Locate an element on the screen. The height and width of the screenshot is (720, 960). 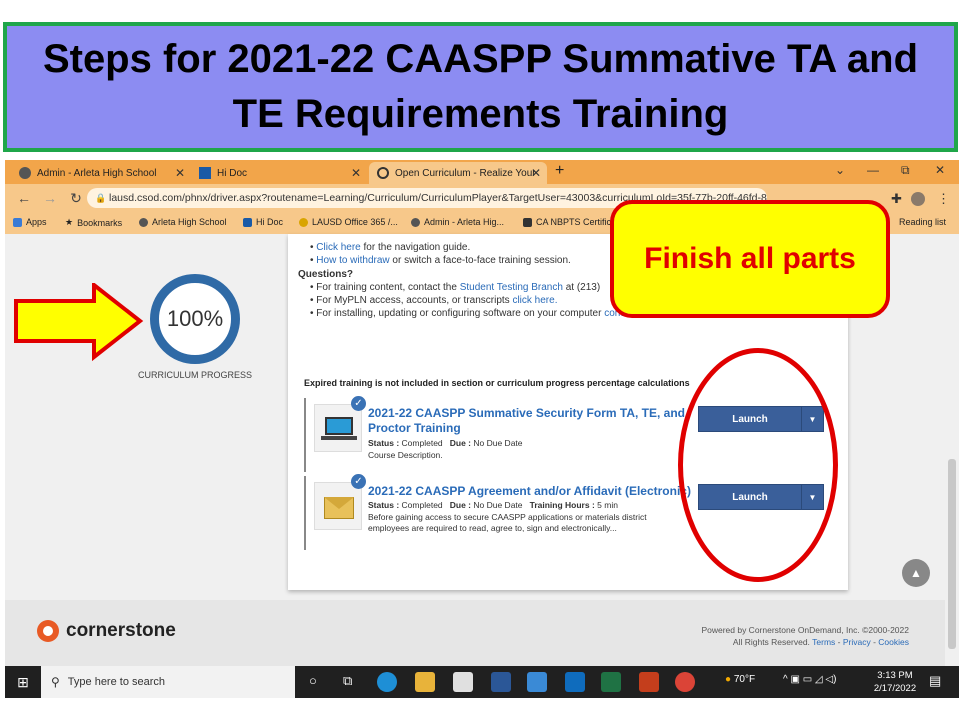
tab-label: Hi Doc is located at coordinates (232, 173).